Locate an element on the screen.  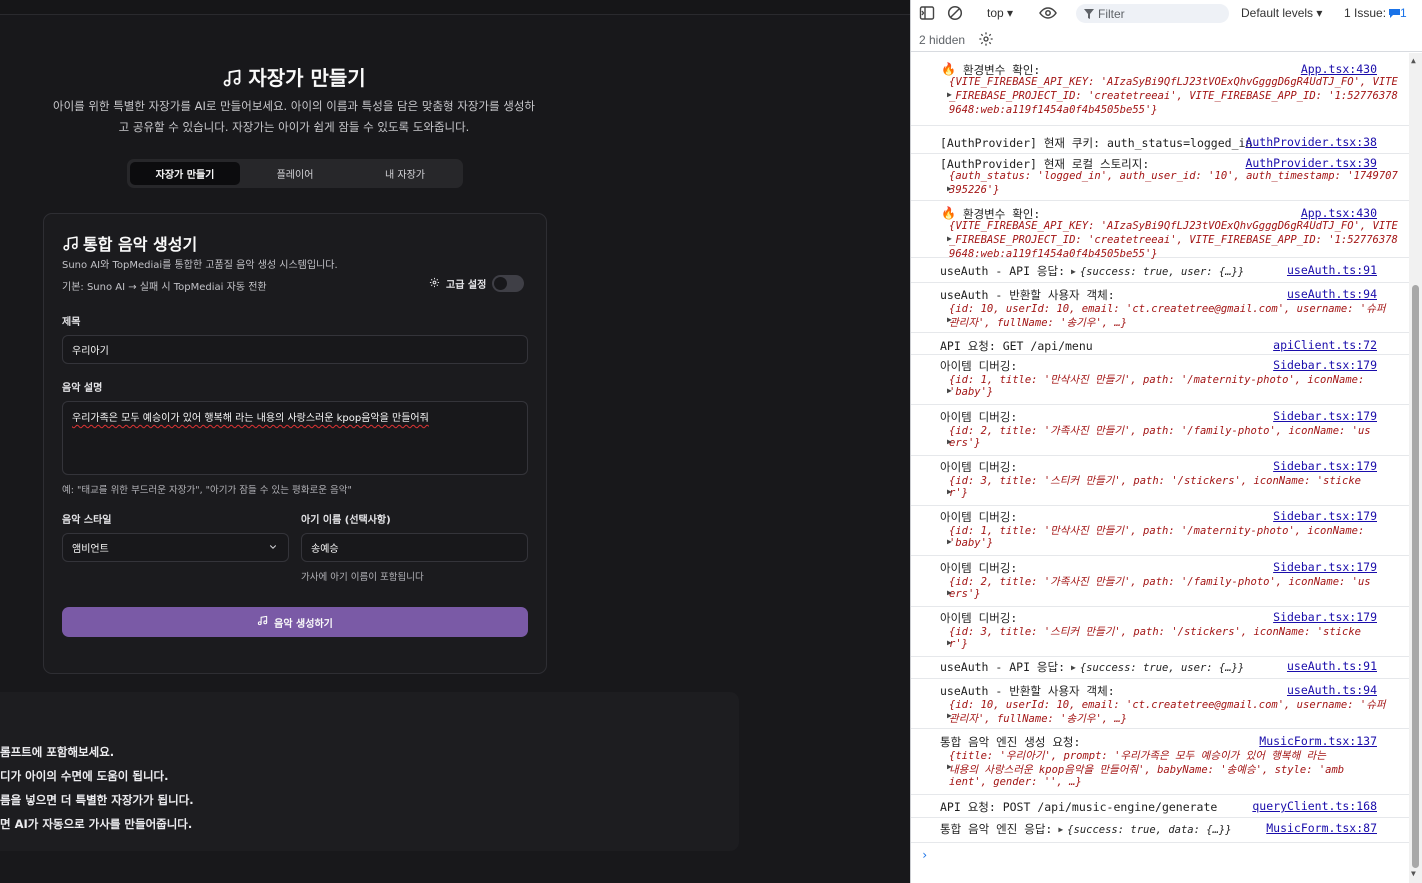
context-selector: top ▾ is located at coordinates (1000, 13).